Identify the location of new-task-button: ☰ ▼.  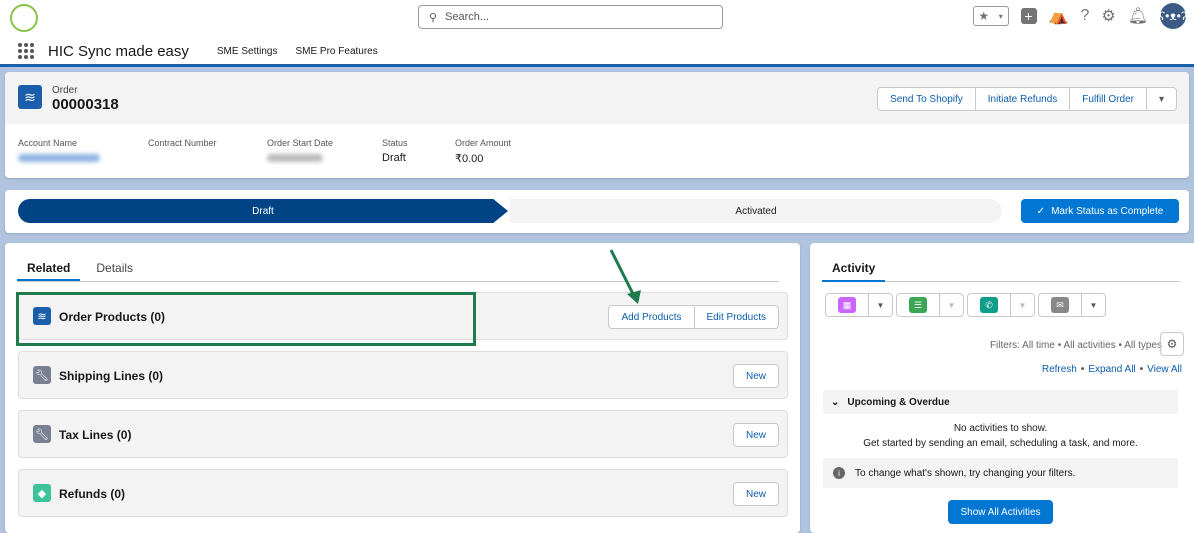
(930, 305).